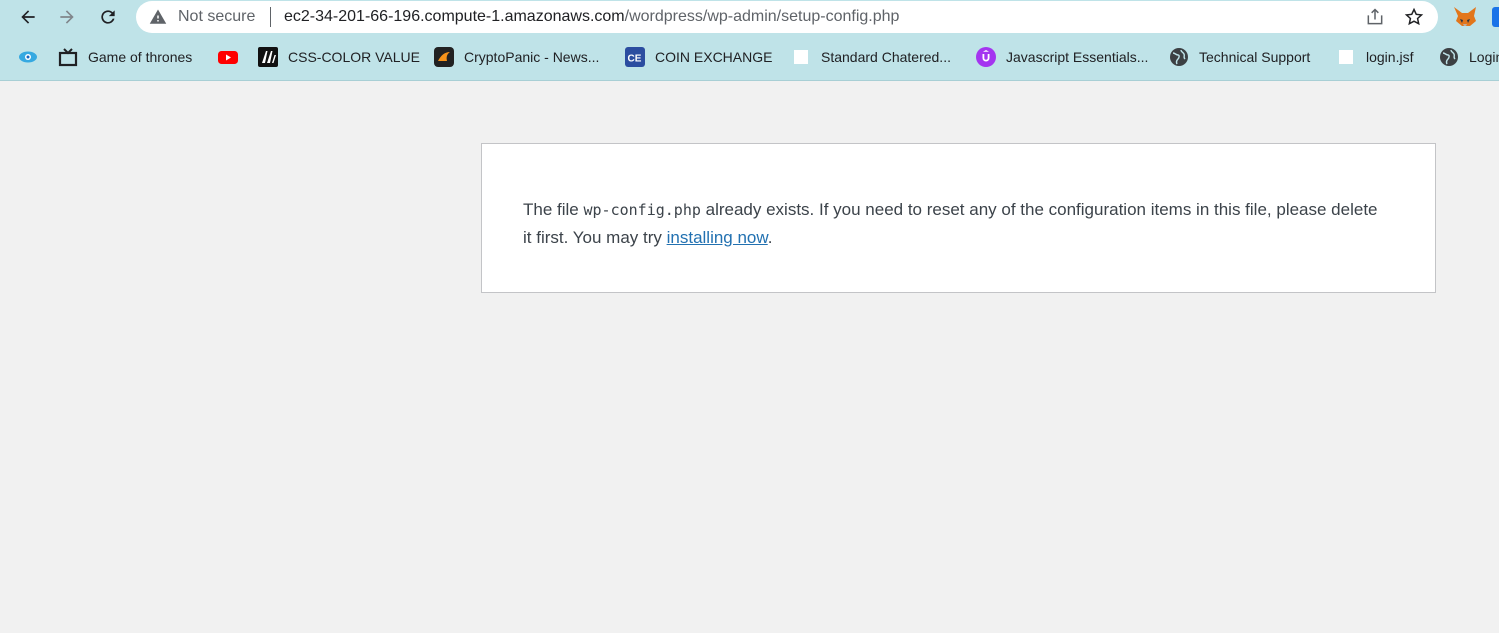 The width and height of the screenshot is (1499, 633). I want to click on youtube-icon, so click(228, 57).